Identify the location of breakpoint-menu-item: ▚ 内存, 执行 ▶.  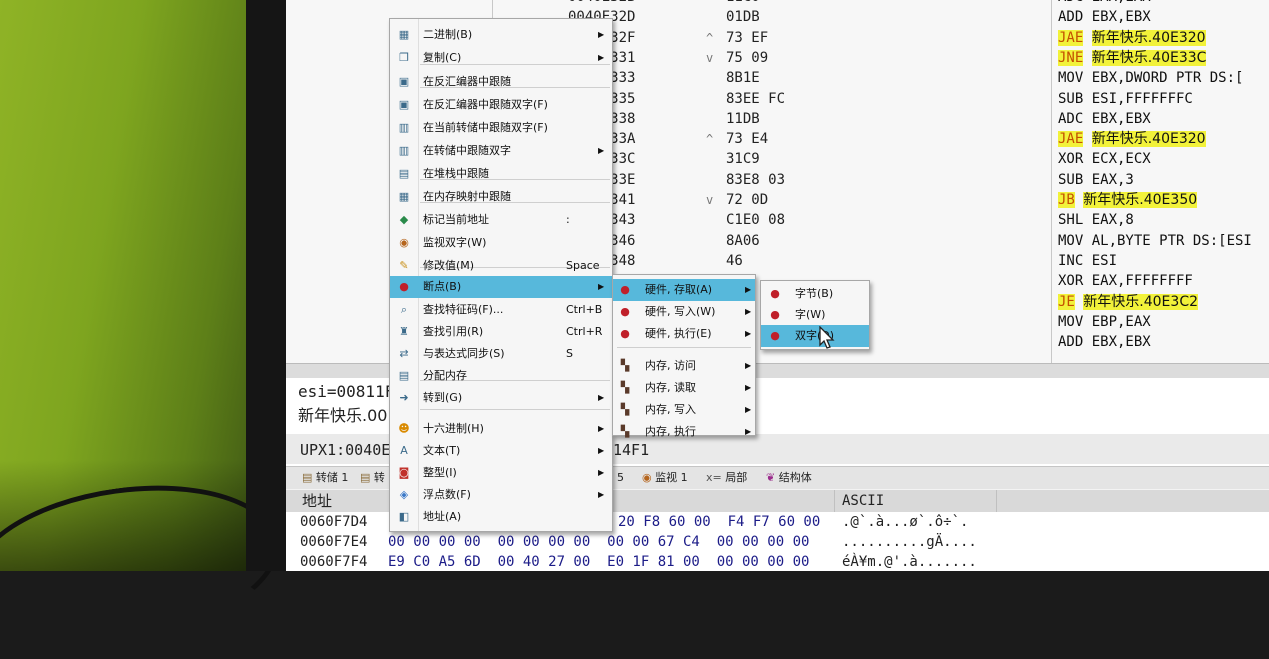
(684, 432).